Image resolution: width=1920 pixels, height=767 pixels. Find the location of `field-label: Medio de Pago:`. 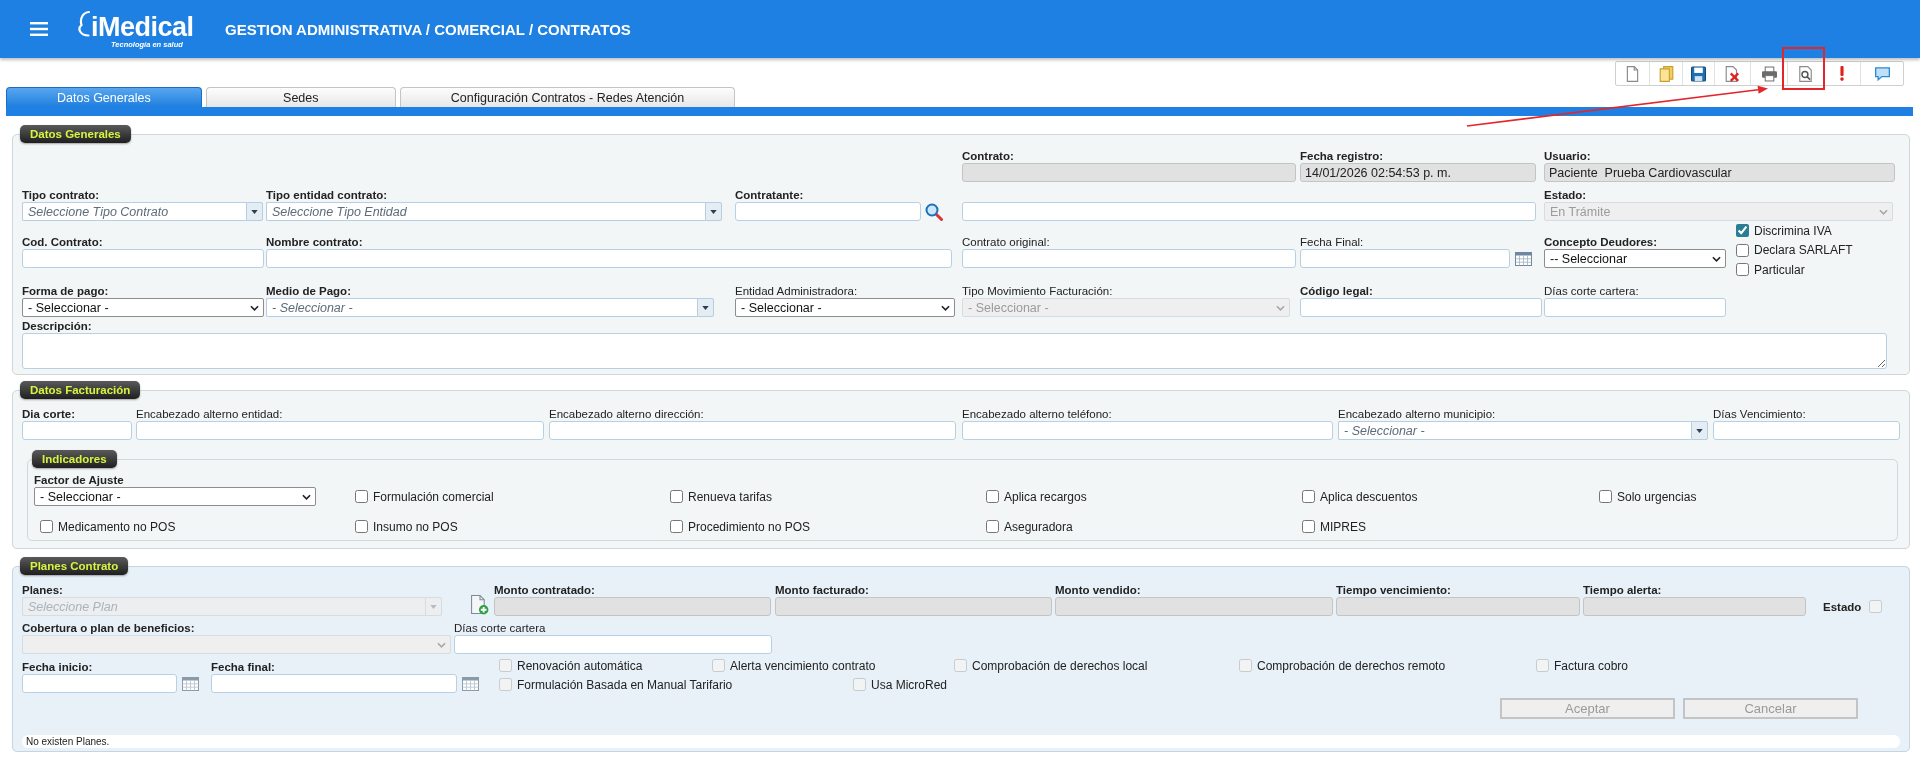

field-label: Medio de Pago: is located at coordinates (308, 291).